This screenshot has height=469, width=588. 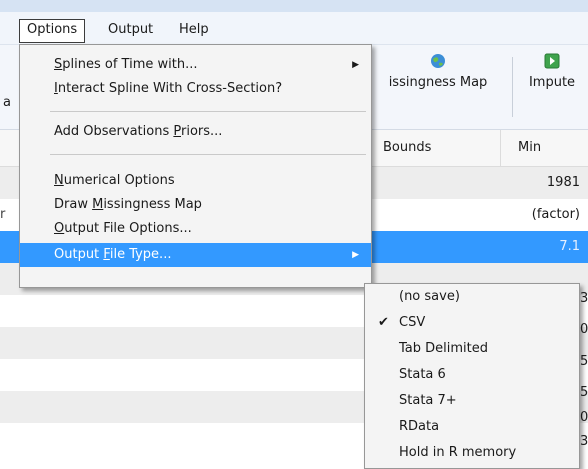 What do you see at coordinates (472, 323) in the screenshot?
I see `submenu-item-csv: ✔ CSV` at bounding box center [472, 323].